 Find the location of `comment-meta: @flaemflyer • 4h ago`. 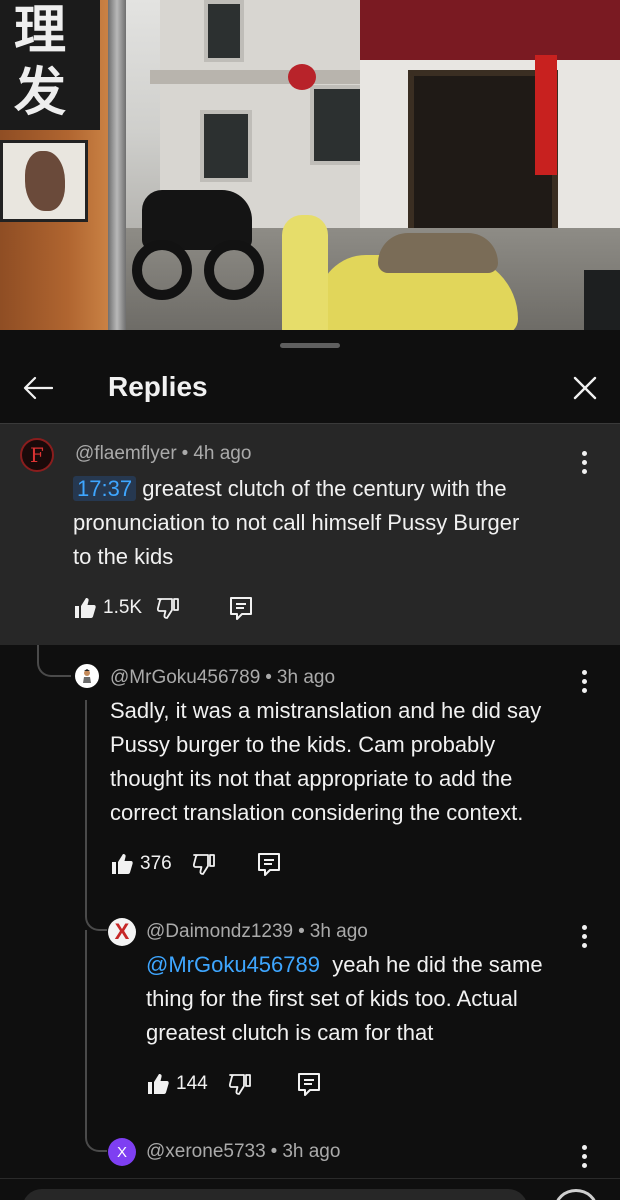

comment-meta: @flaemflyer • 4h ago is located at coordinates (163, 454).